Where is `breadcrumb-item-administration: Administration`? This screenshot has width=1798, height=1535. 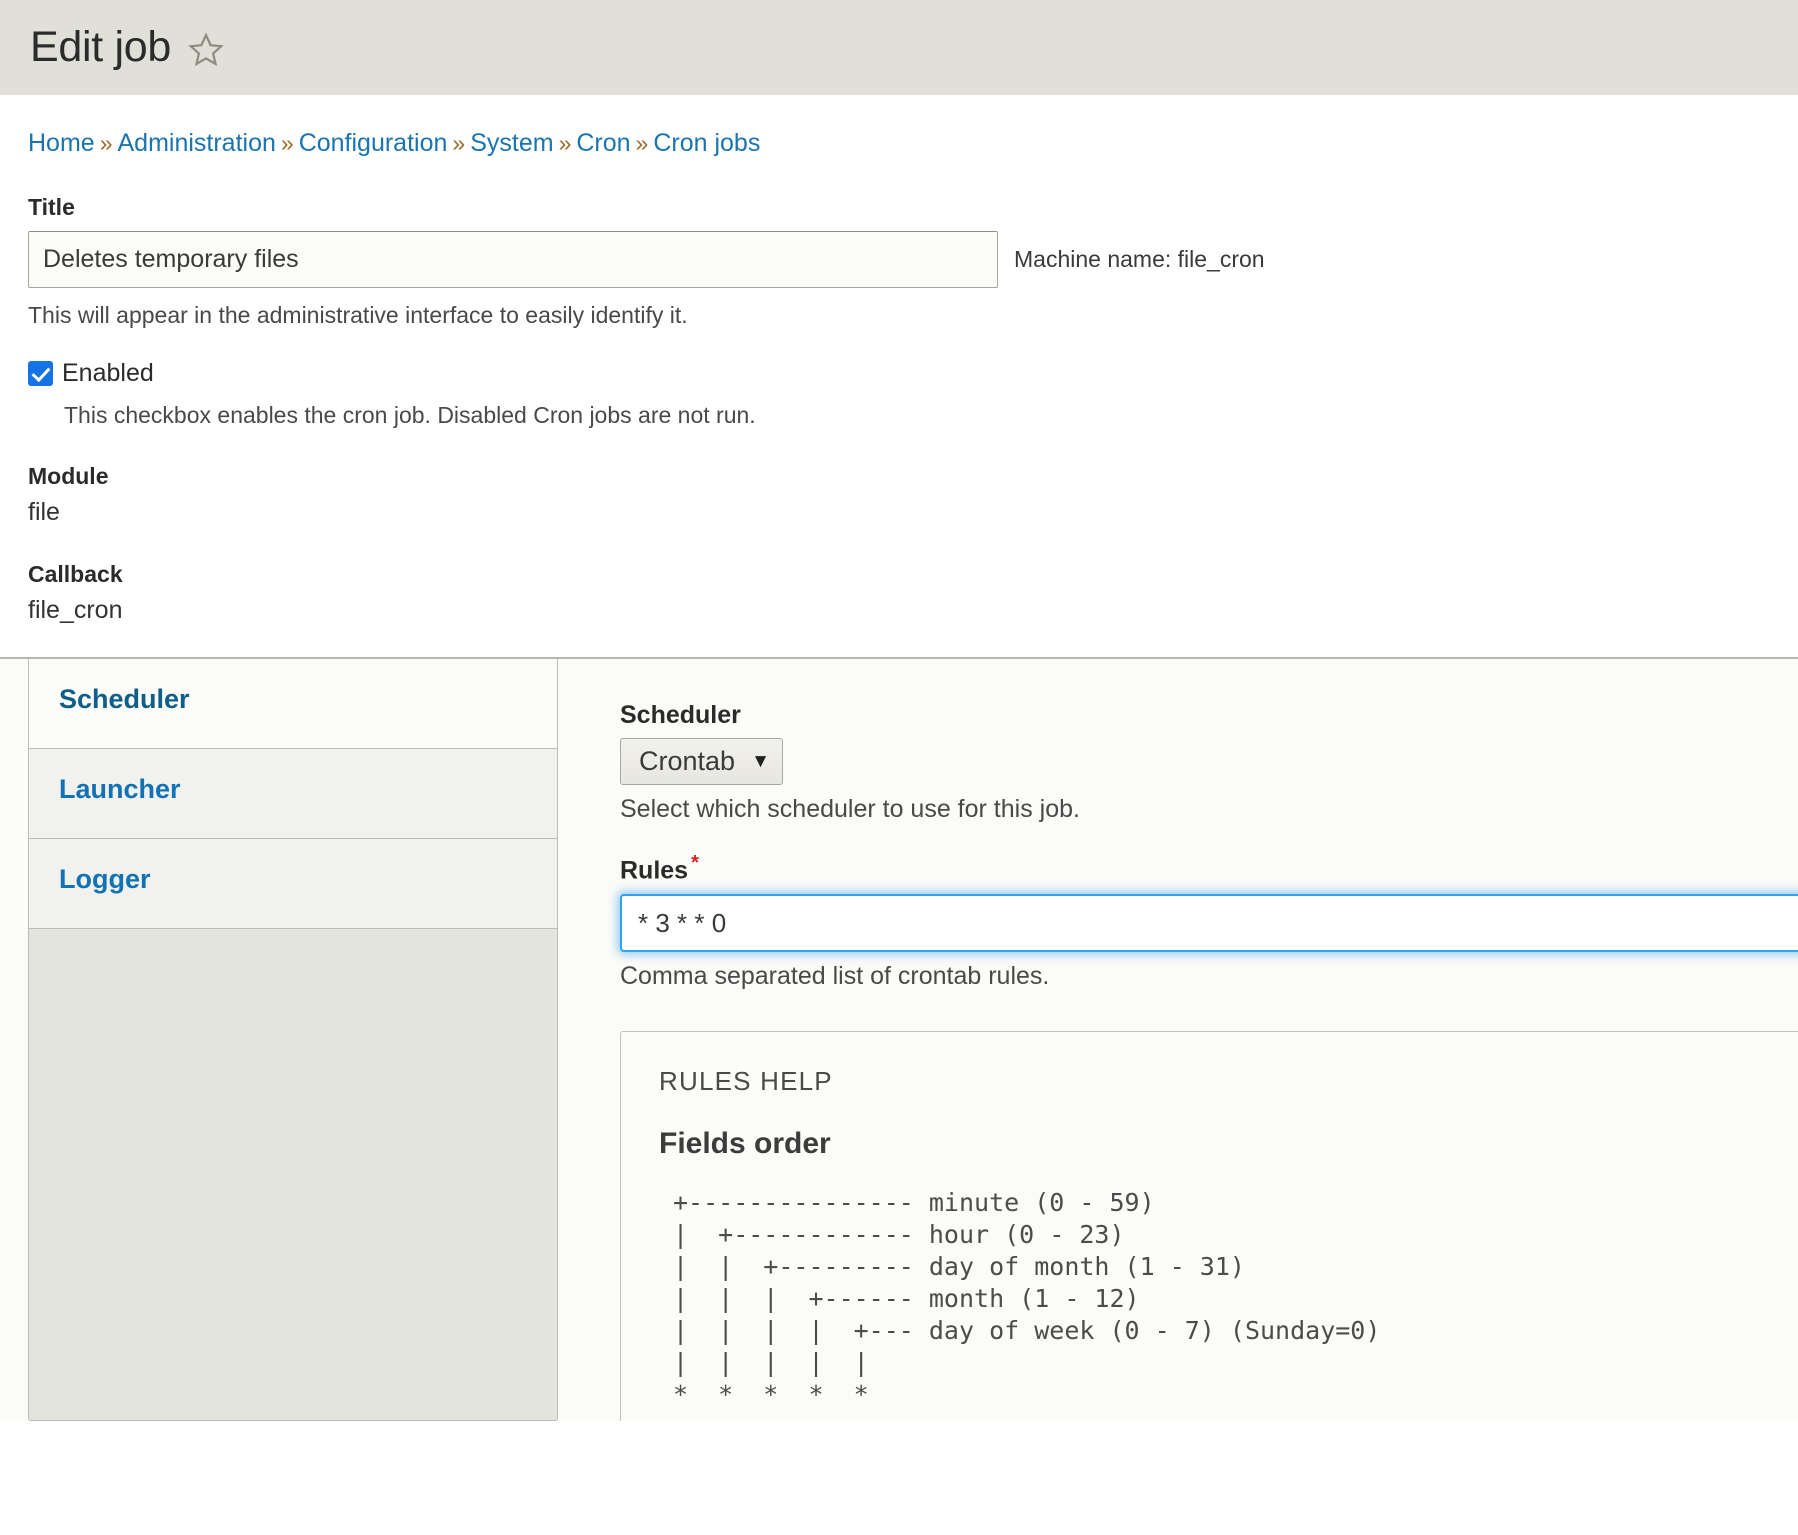 breadcrumb-item-administration: Administration is located at coordinates (196, 143).